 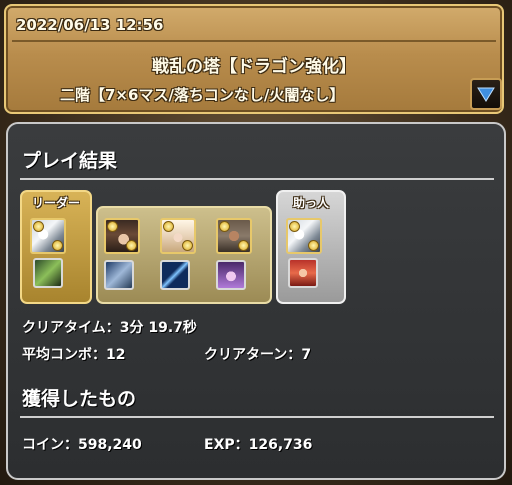 I want to click on down-triangle-icon, so click(x=486, y=94).